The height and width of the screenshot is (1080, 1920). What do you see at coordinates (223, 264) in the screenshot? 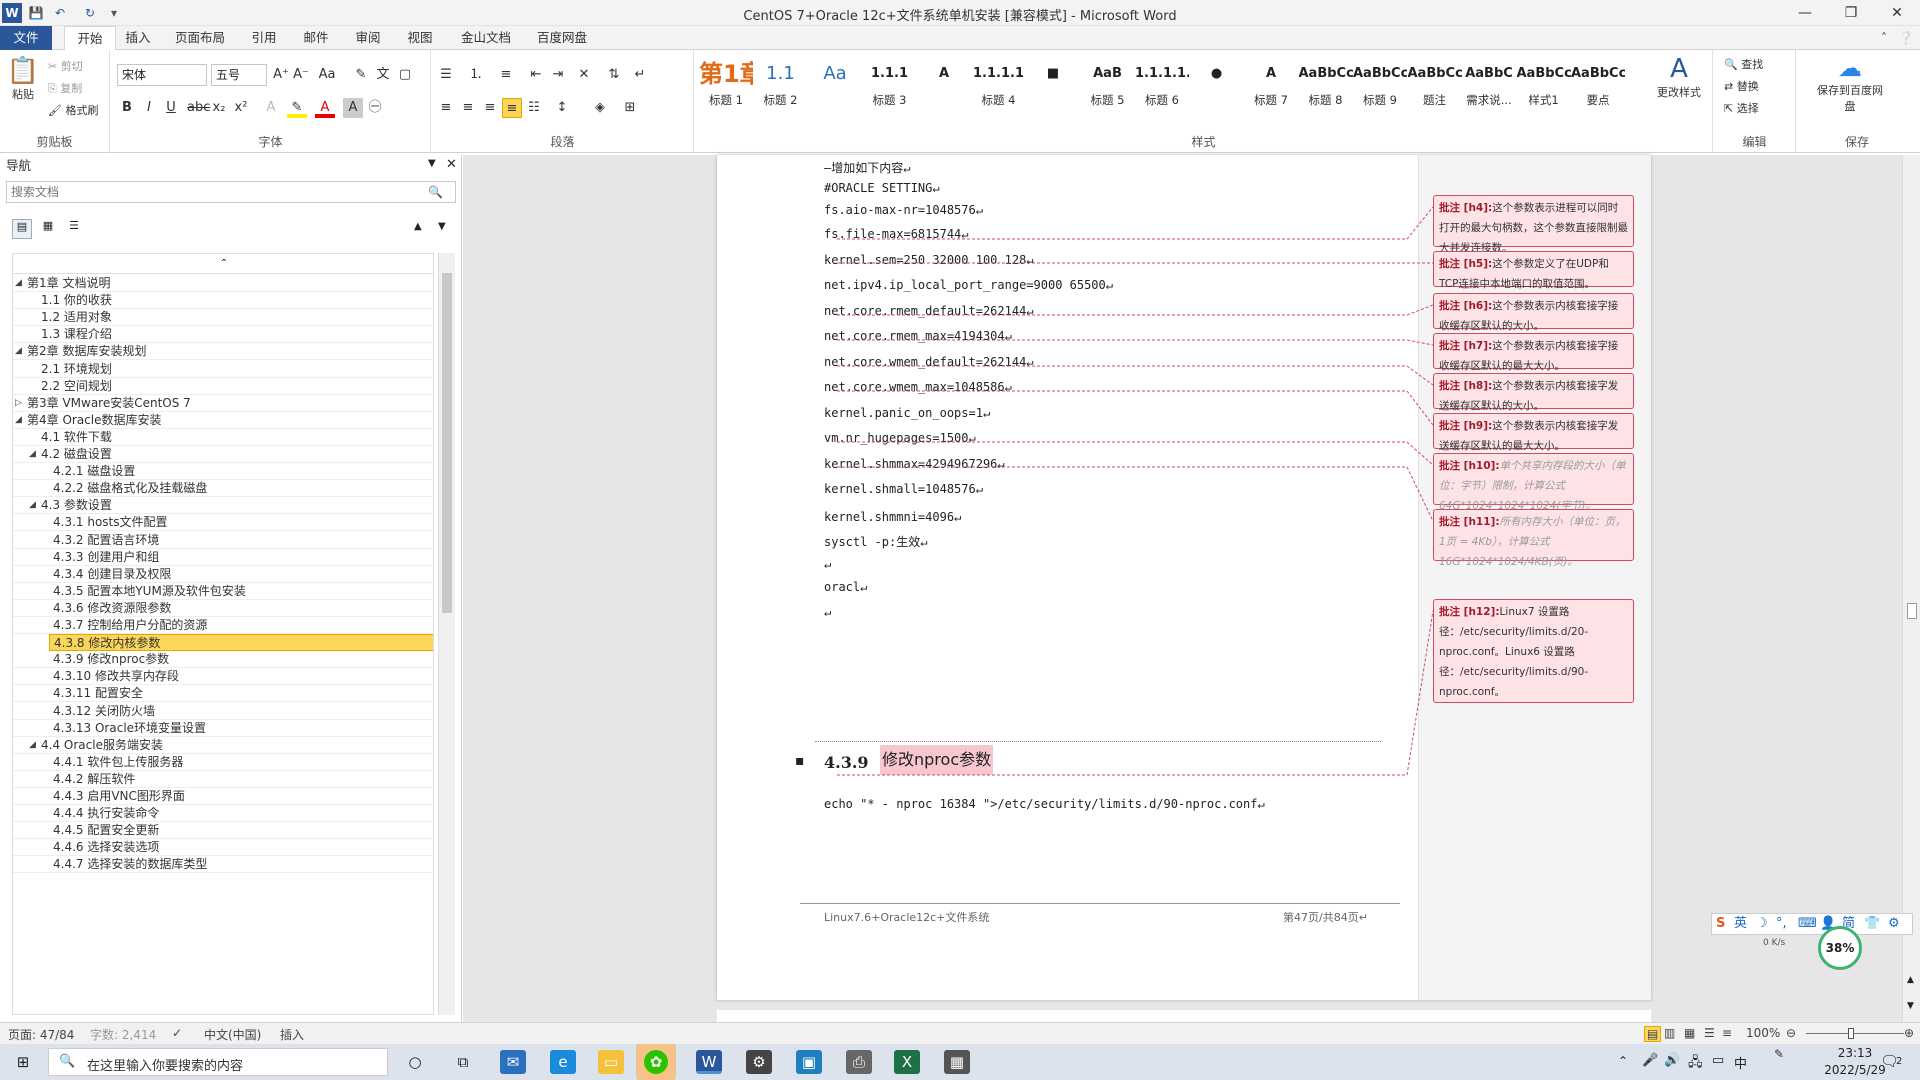
I see `nav-collapse-icon: ⌃` at bounding box center [223, 264].